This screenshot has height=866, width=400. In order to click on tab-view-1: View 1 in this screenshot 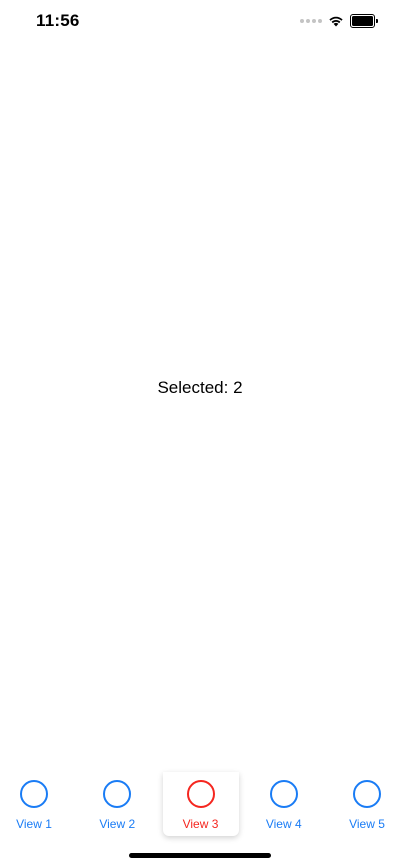, I will do `click(36, 804)`.